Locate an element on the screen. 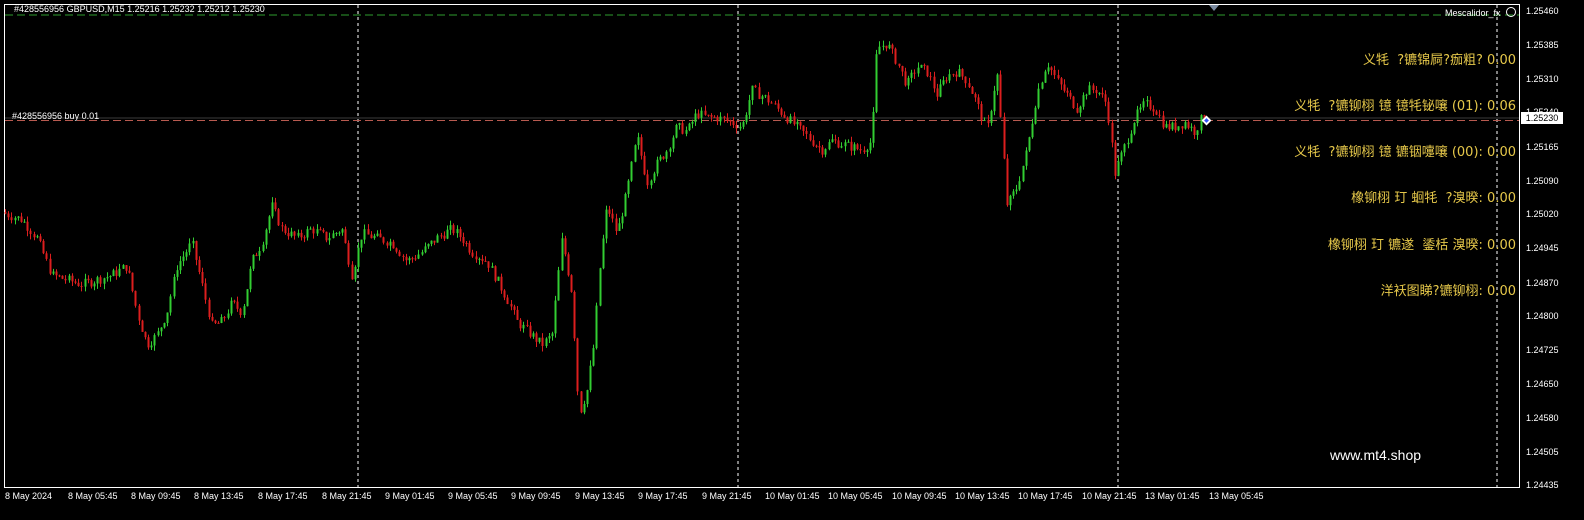  price-label-8: 1.24870 is located at coordinates (1542, 283).